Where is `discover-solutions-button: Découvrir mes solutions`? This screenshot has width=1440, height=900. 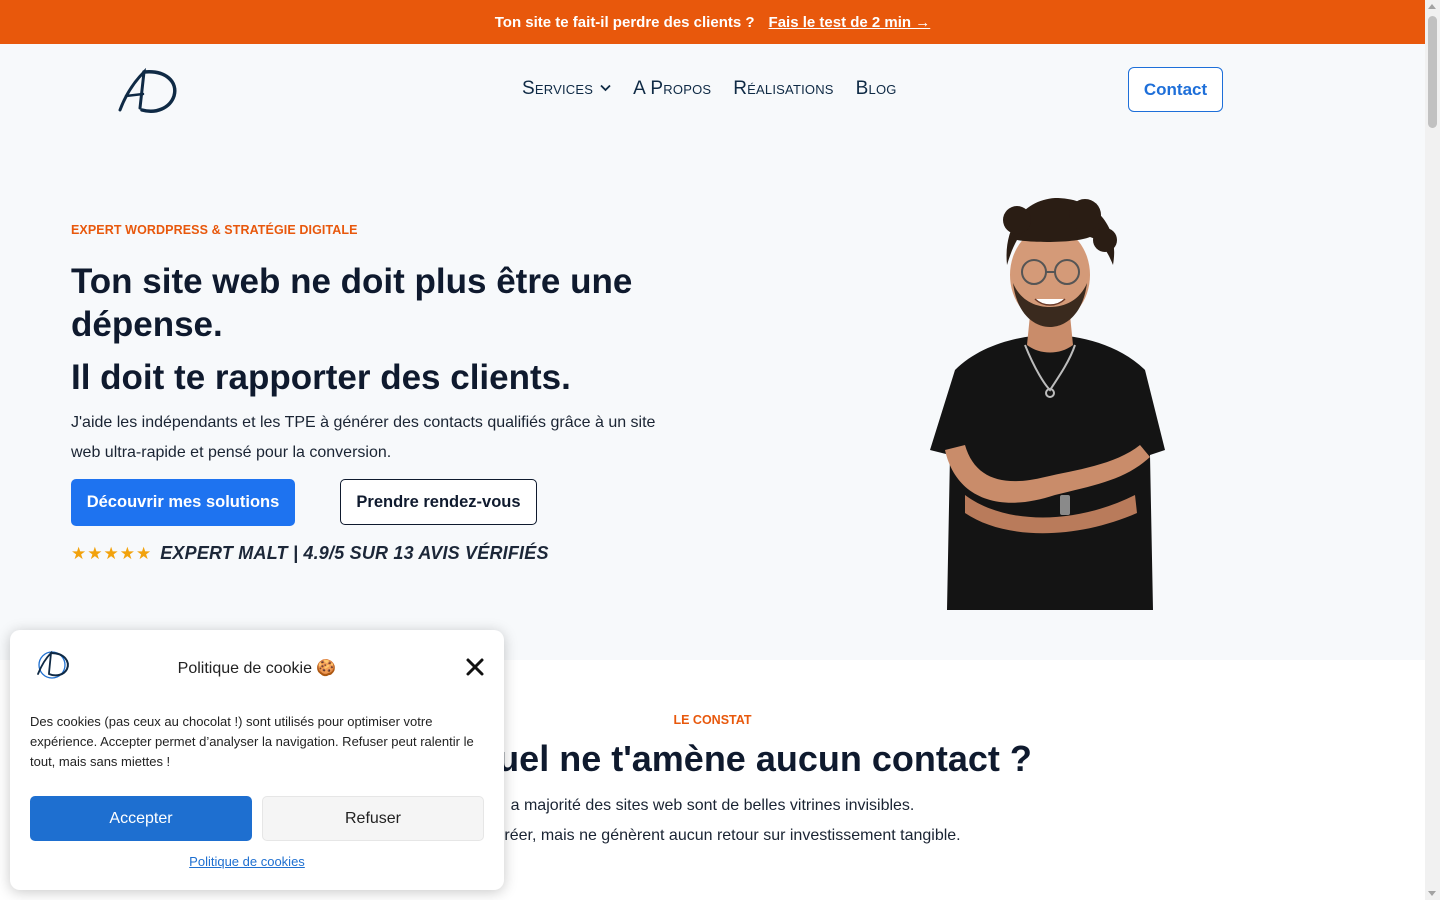 discover-solutions-button: Découvrir mes solutions is located at coordinates (183, 502).